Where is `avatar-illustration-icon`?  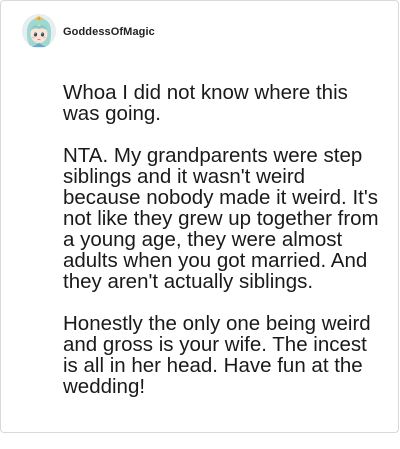
avatar-illustration-icon is located at coordinates (39, 31).